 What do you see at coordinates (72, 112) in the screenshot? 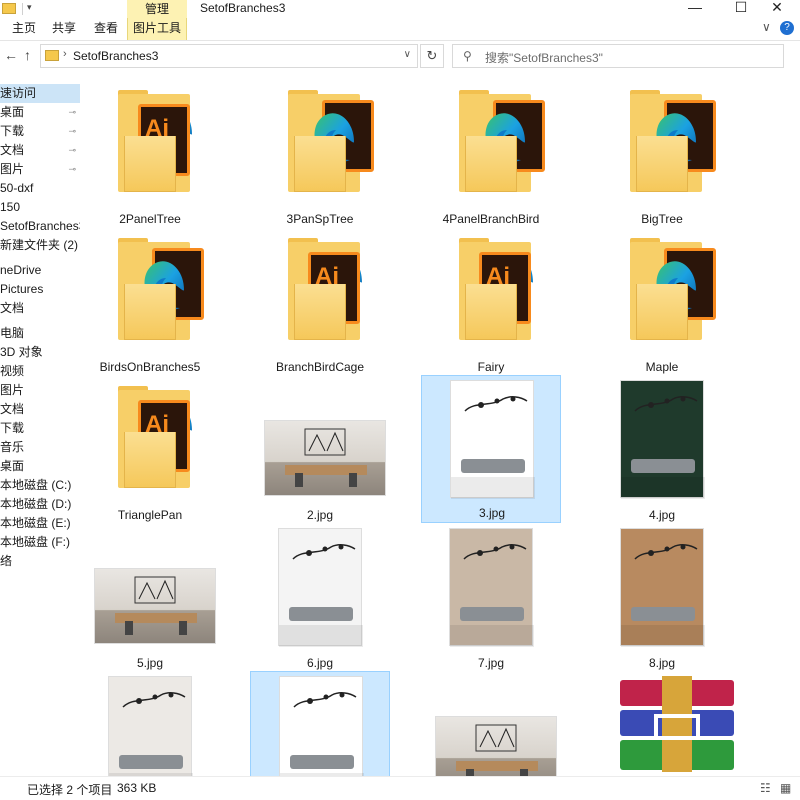
I see `pin-icon: ⊸` at bounding box center [72, 112].